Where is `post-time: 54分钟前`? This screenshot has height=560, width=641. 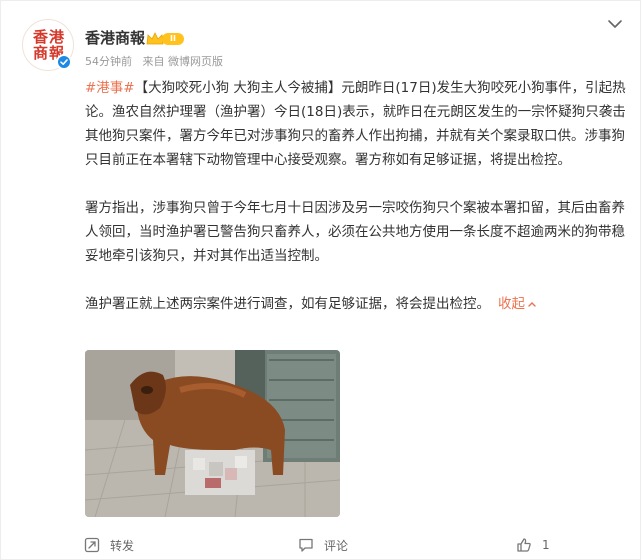
post-time: 54分钟前 is located at coordinates (108, 61).